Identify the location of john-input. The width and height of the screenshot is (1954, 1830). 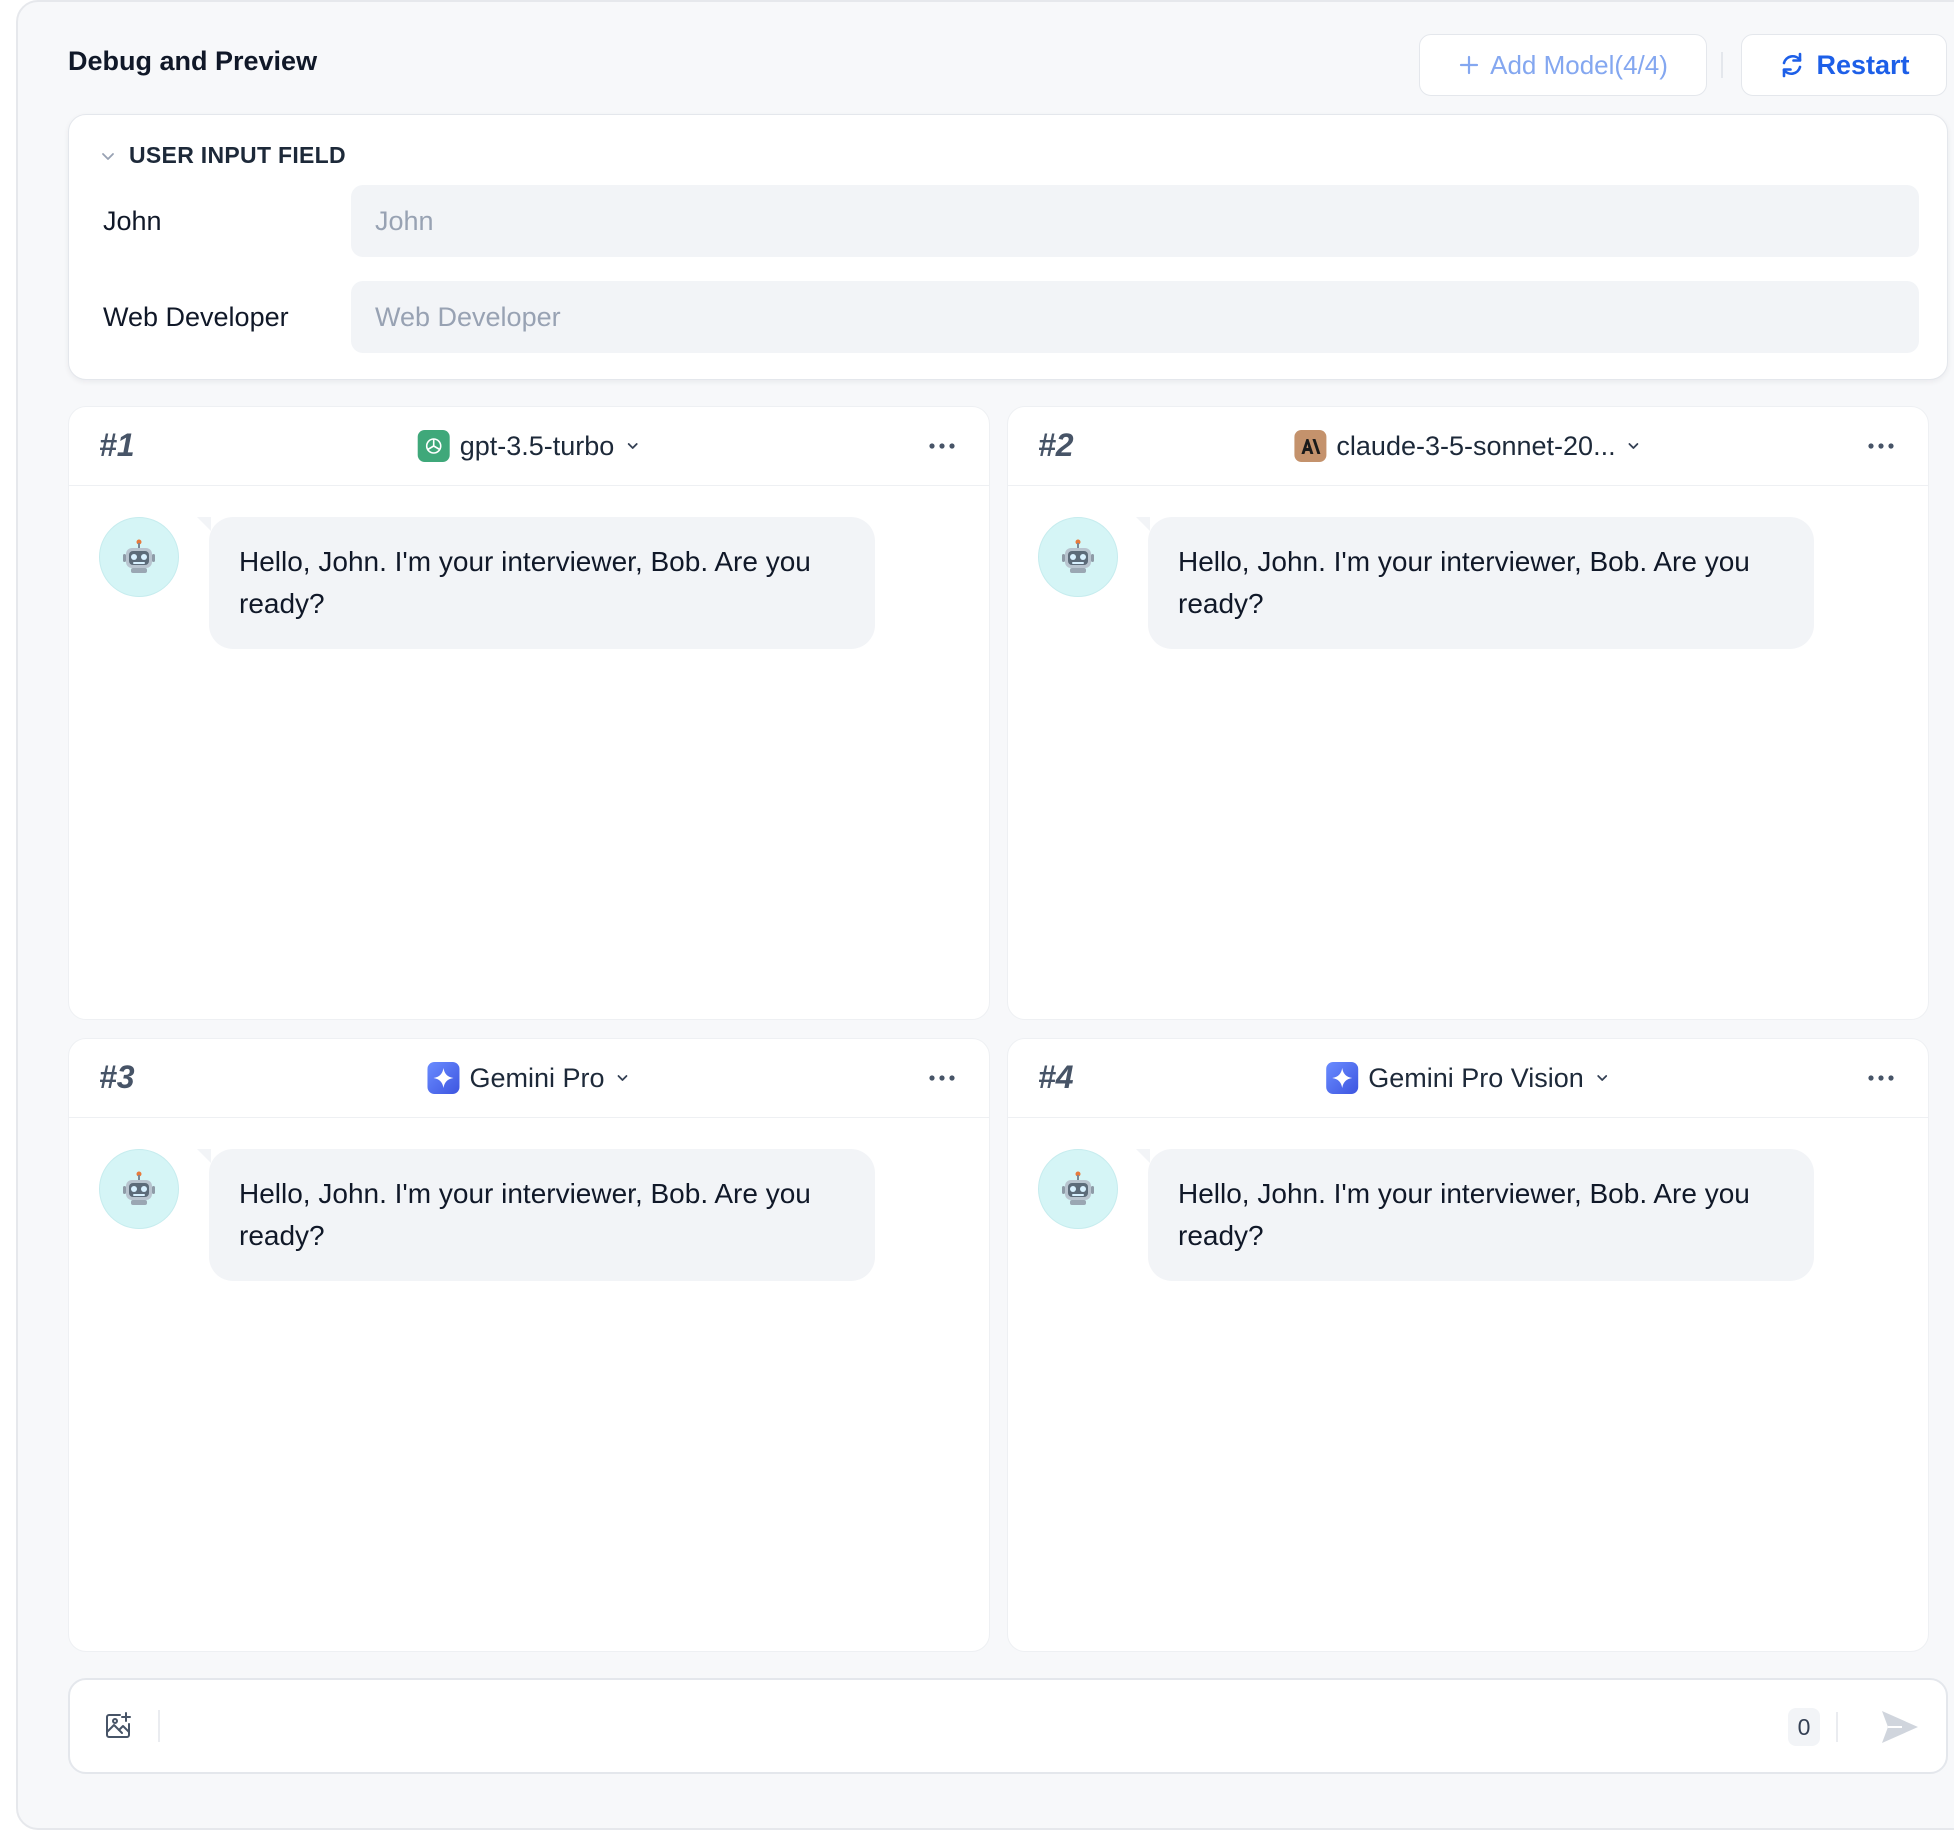
(1135, 221).